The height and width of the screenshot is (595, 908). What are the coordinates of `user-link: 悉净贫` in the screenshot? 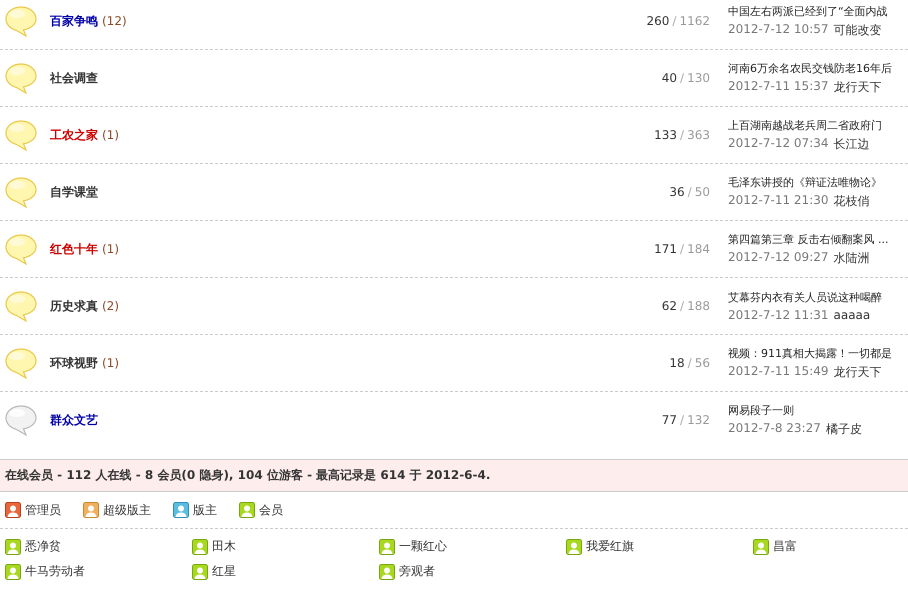 It's located at (43, 546).